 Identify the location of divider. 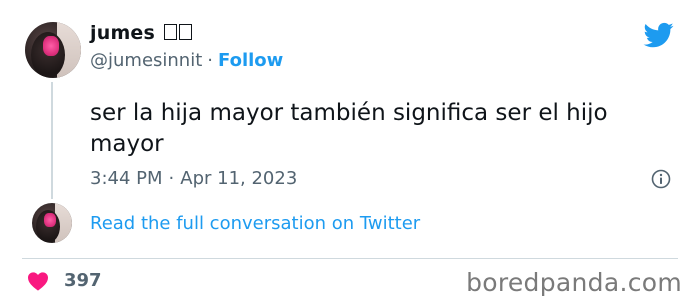
(350, 258).